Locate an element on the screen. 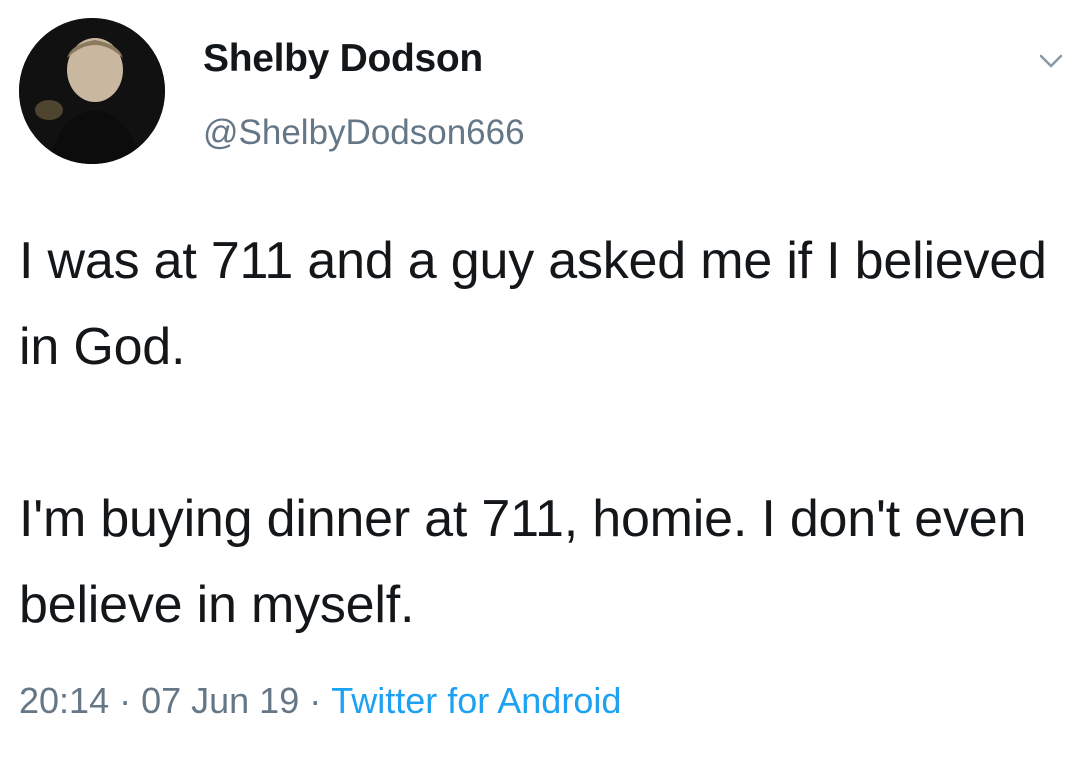 The height and width of the screenshot is (778, 1080). author-display-name: Shelby Dodson is located at coordinates (343, 59).